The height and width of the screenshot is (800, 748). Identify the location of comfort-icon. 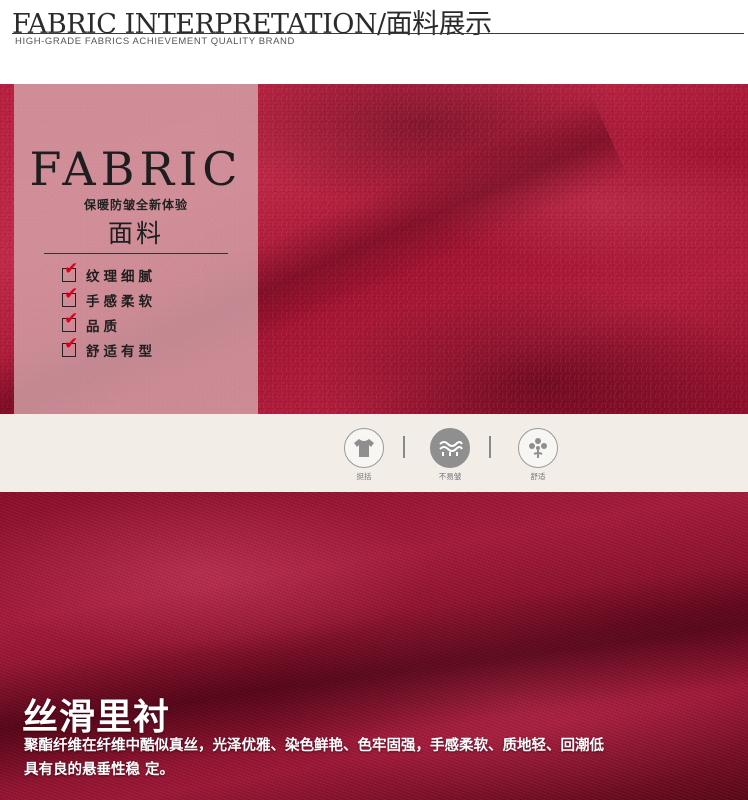
(538, 448).